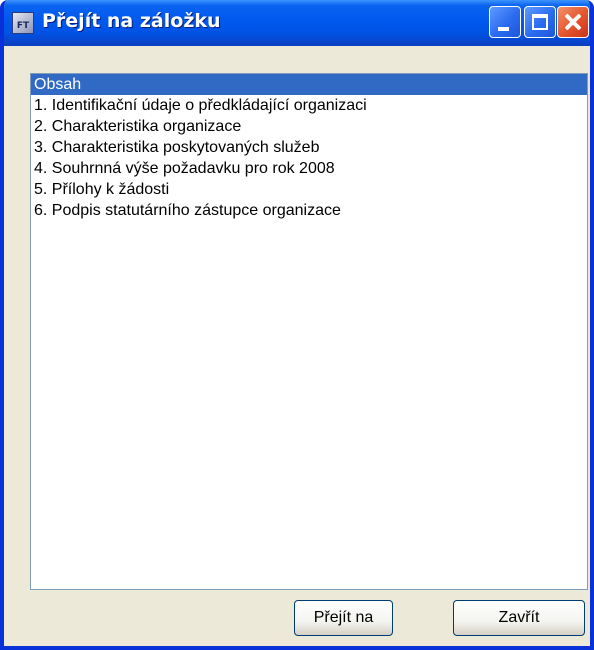  Describe the element at coordinates (131, 21) in the screenshot. I see `window-title: Přejít na záložku` at that location.